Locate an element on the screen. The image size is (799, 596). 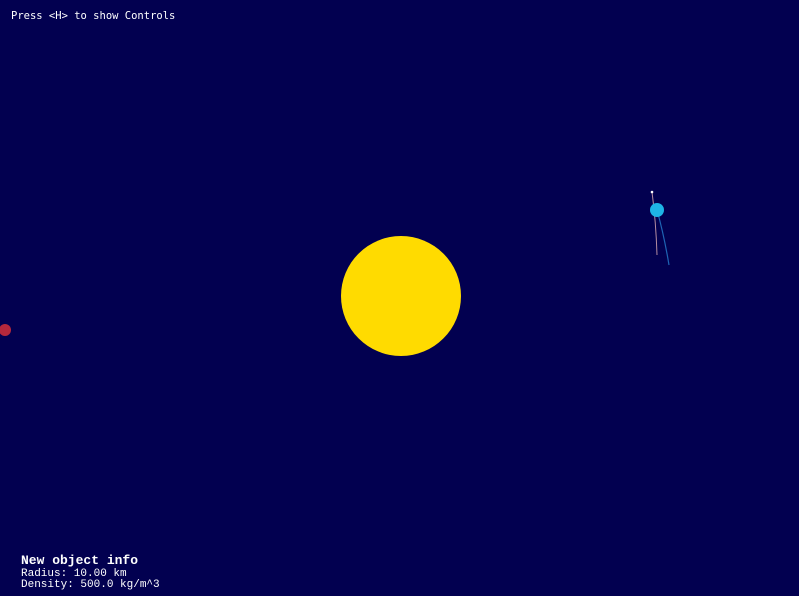
planet-red is located at coordinates (5, 330).